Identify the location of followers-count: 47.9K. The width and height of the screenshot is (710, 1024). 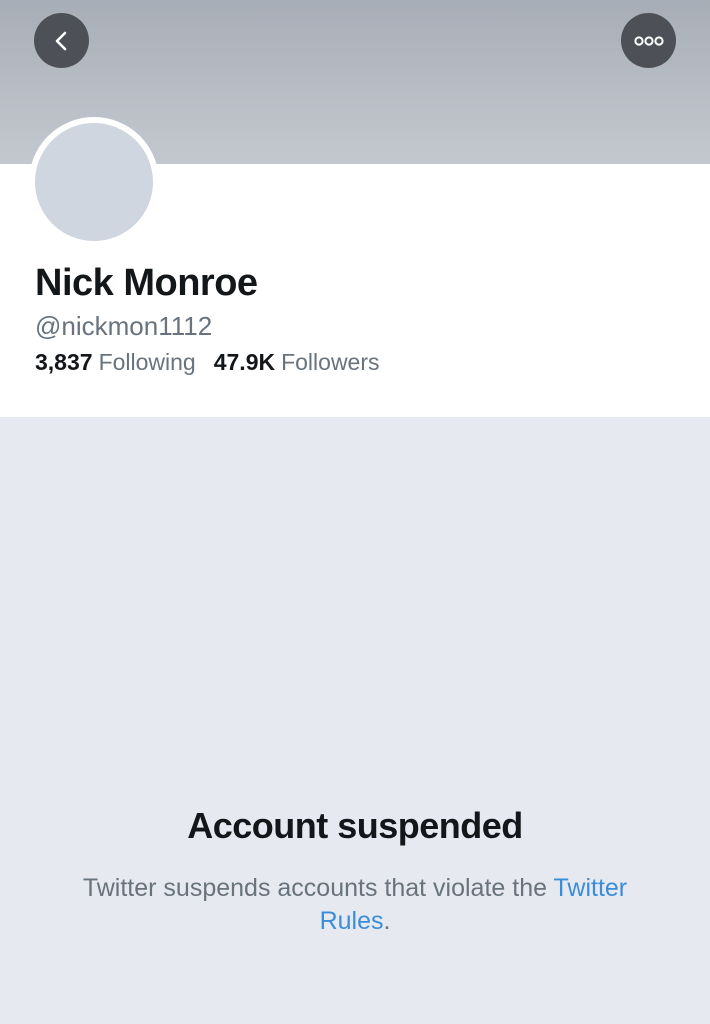
(244, 362).